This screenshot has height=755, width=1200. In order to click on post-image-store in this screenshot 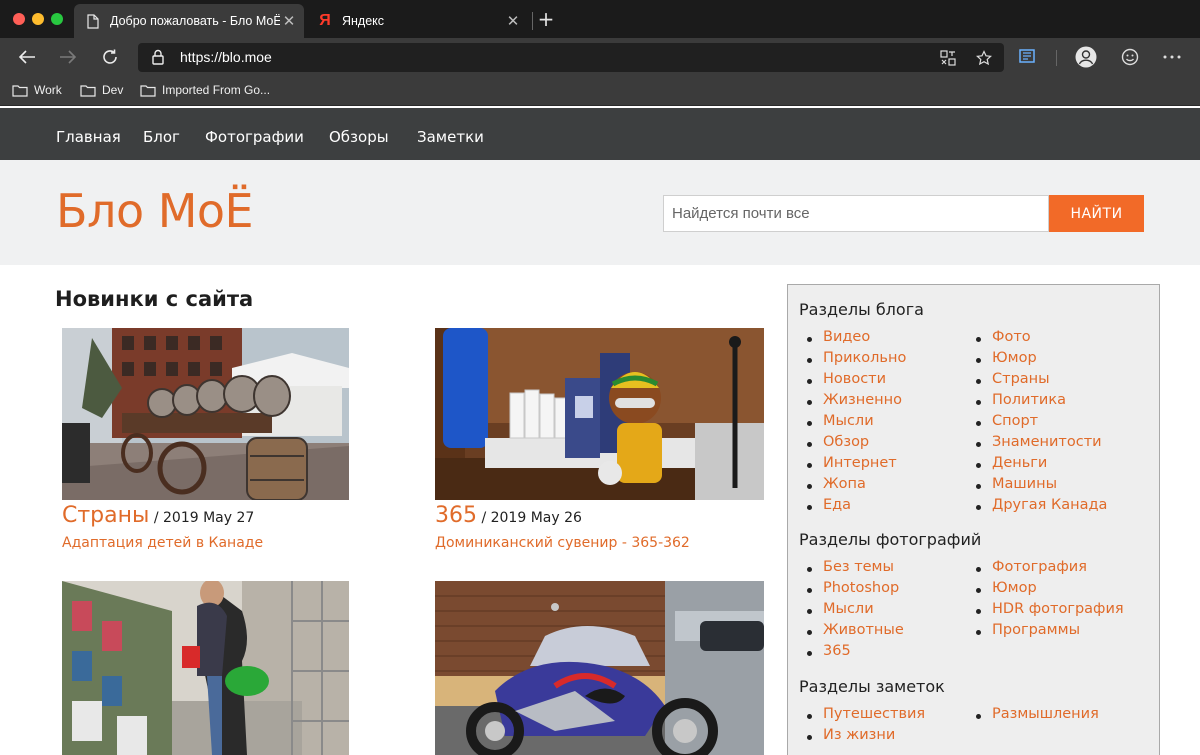, I will do `click(205, 668)`.